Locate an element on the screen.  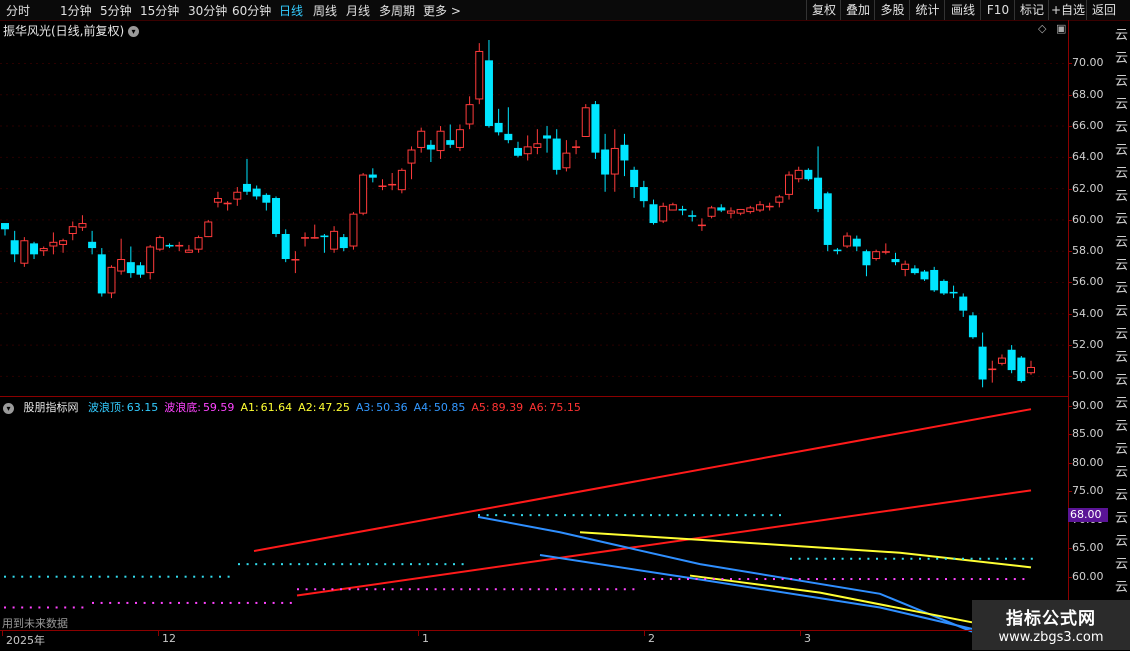
indicator-value: A2: 47.25 is located at coordinates (324, 407).